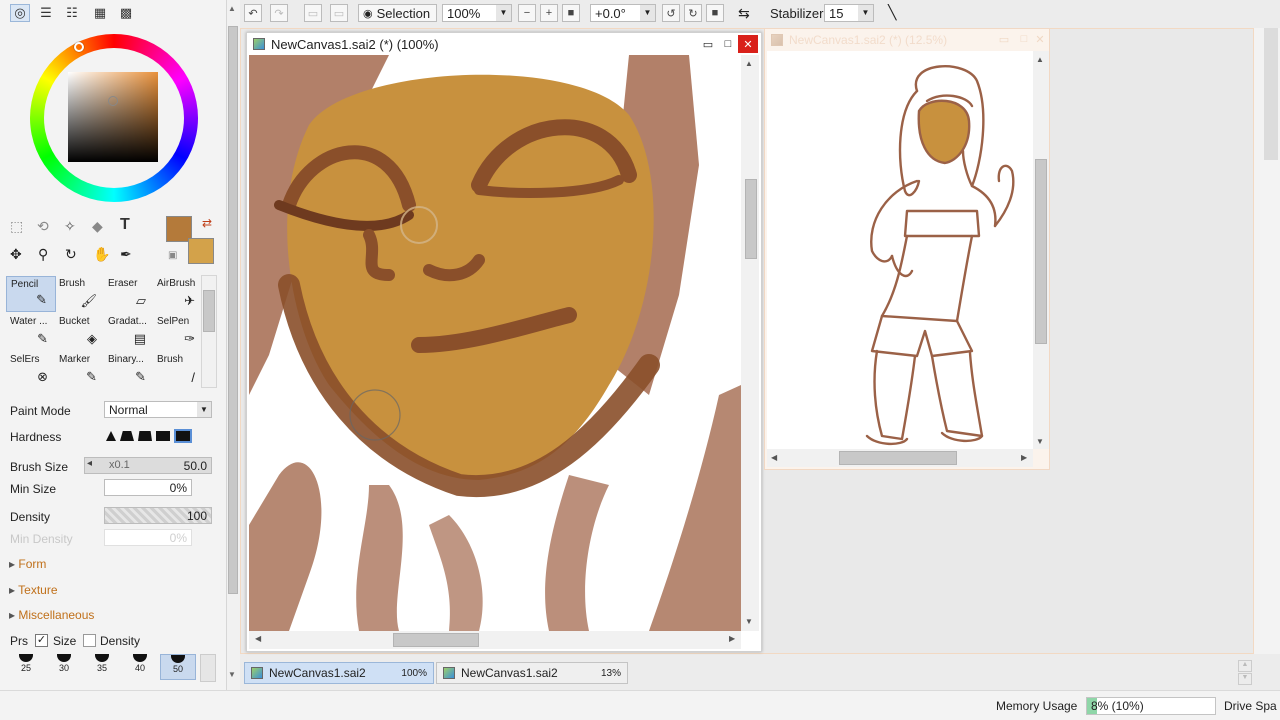  What do you see at coordinates (527, 13) in the screenshot?
I see `zoom-out-icon: −` at bounding box center [527, 13].